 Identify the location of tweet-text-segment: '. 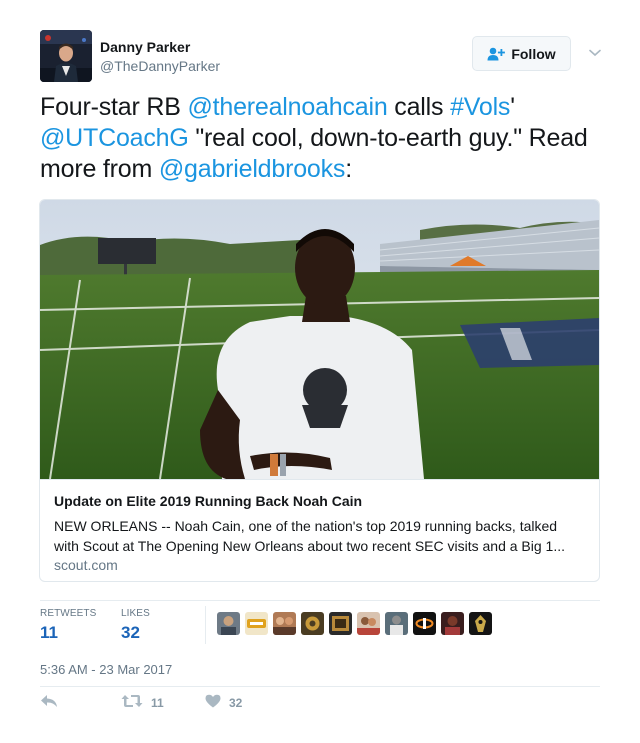
(512, 107).